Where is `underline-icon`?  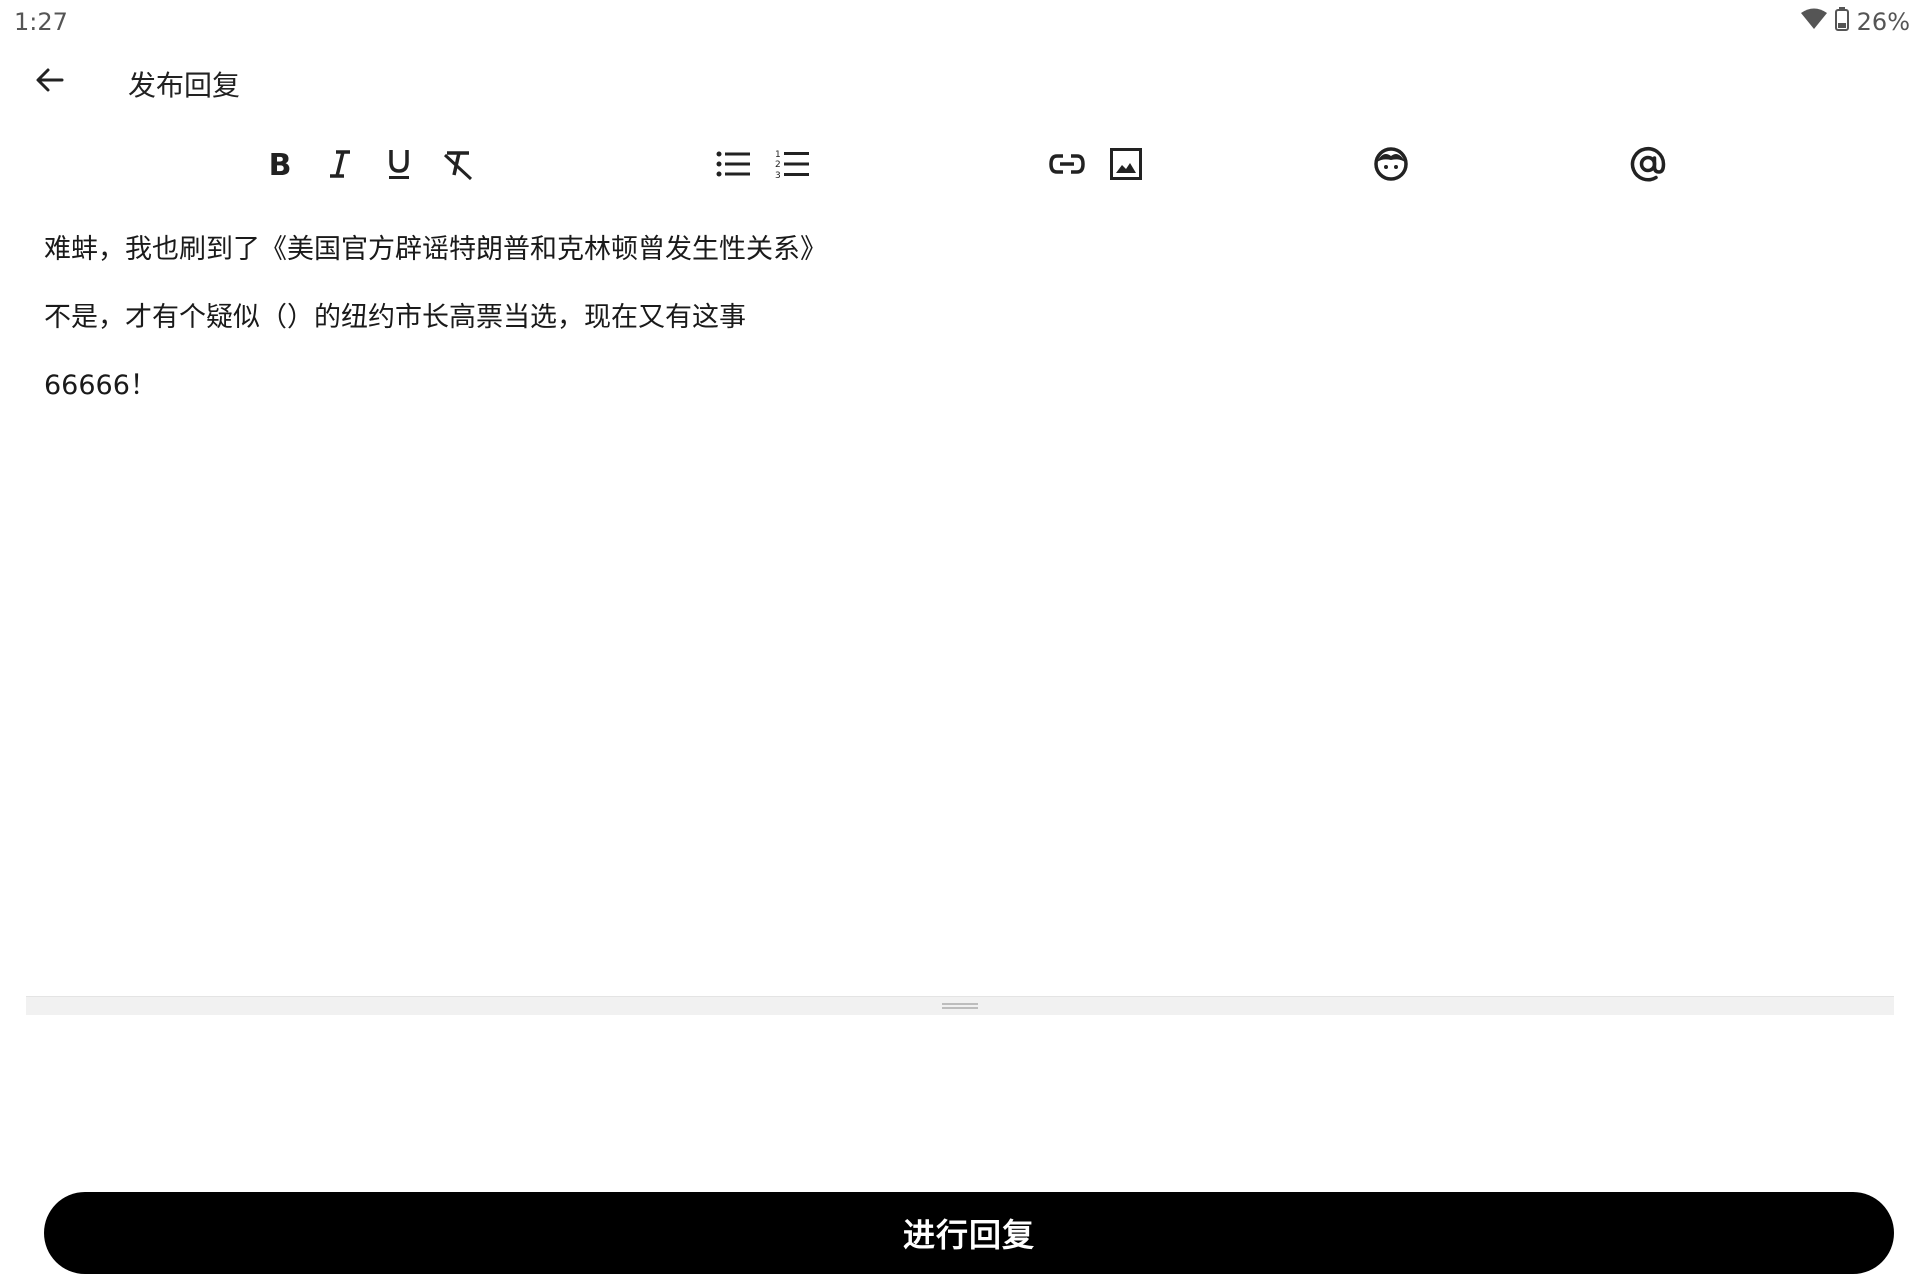
underline-icon is located at coordinates (399, 164).